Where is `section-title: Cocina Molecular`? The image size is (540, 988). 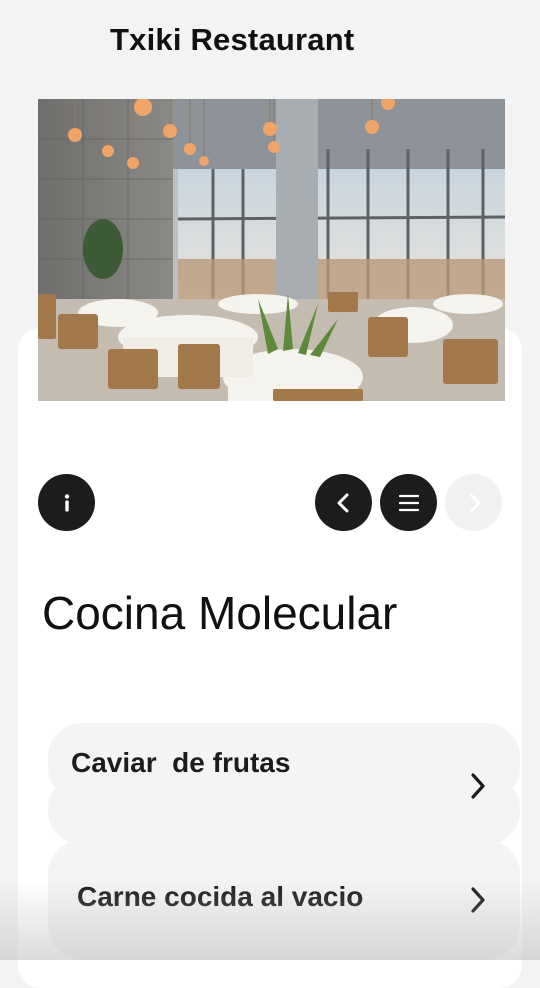
section-title: Cocina Molecular is located at coordinates (220, 613).